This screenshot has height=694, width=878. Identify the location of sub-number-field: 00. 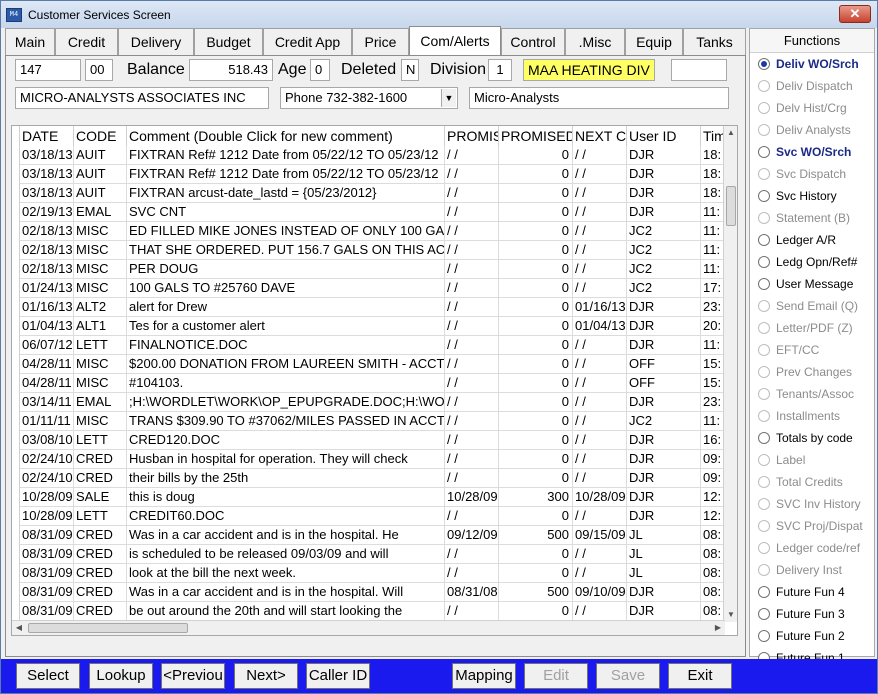
(99, 70).